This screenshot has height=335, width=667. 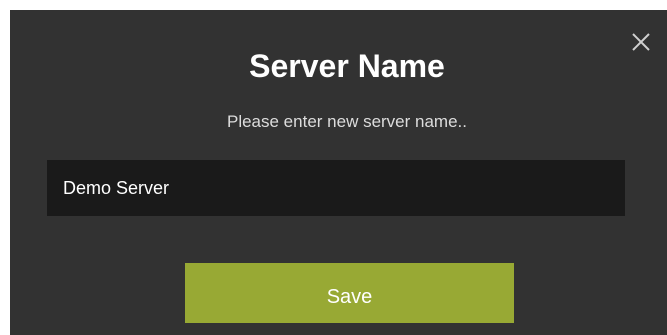 What do you see at coordinates (349, 293) in the screenshot?
I see `save-button: Save` at bounding box center [349, 293].